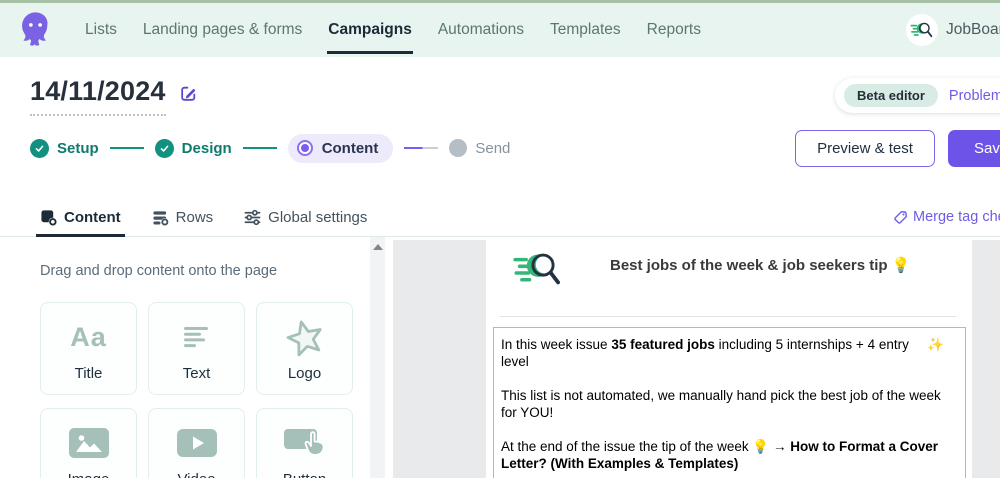  I want to click on account-menu: JobBoard, so click(953, 30).